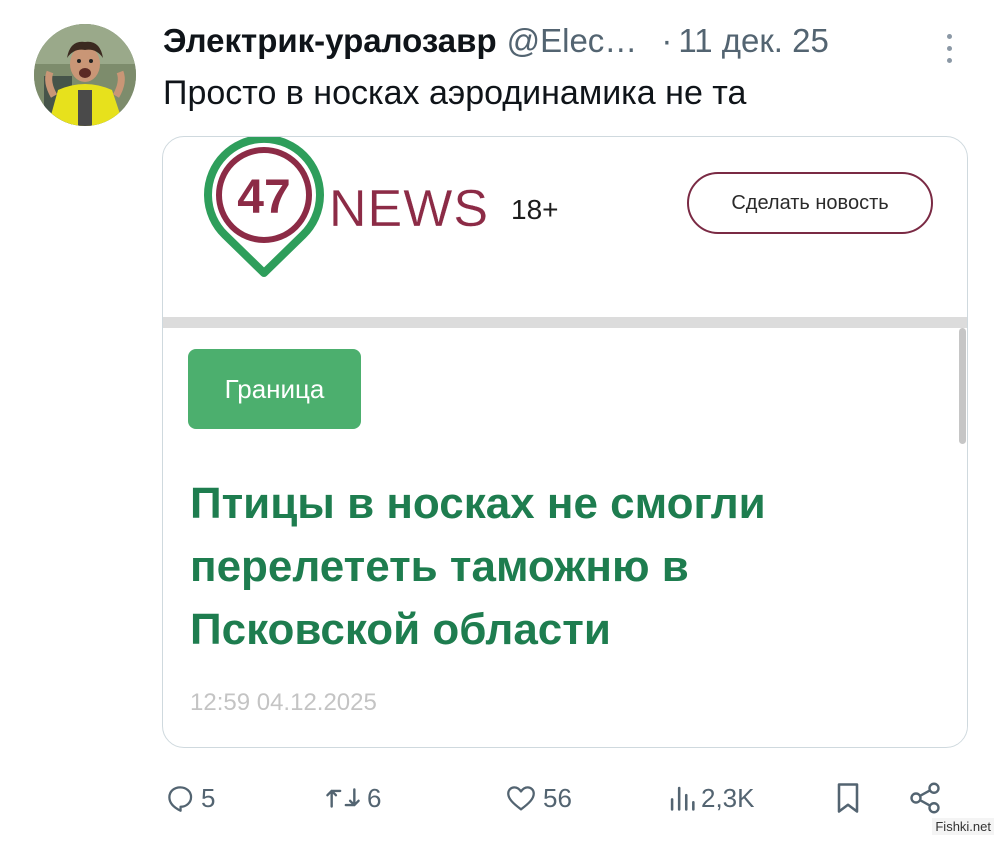 Image resolution: width=1000 pixels, height=841 pixels. What do you see at coordinates (962, 386) in the screenshot?
I see `scrollbar-thumb` at bounding box center [962, 386].